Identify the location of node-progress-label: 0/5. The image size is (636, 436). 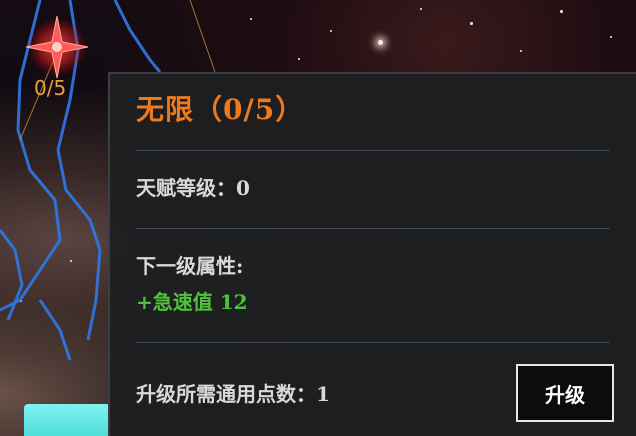
(50, 88).